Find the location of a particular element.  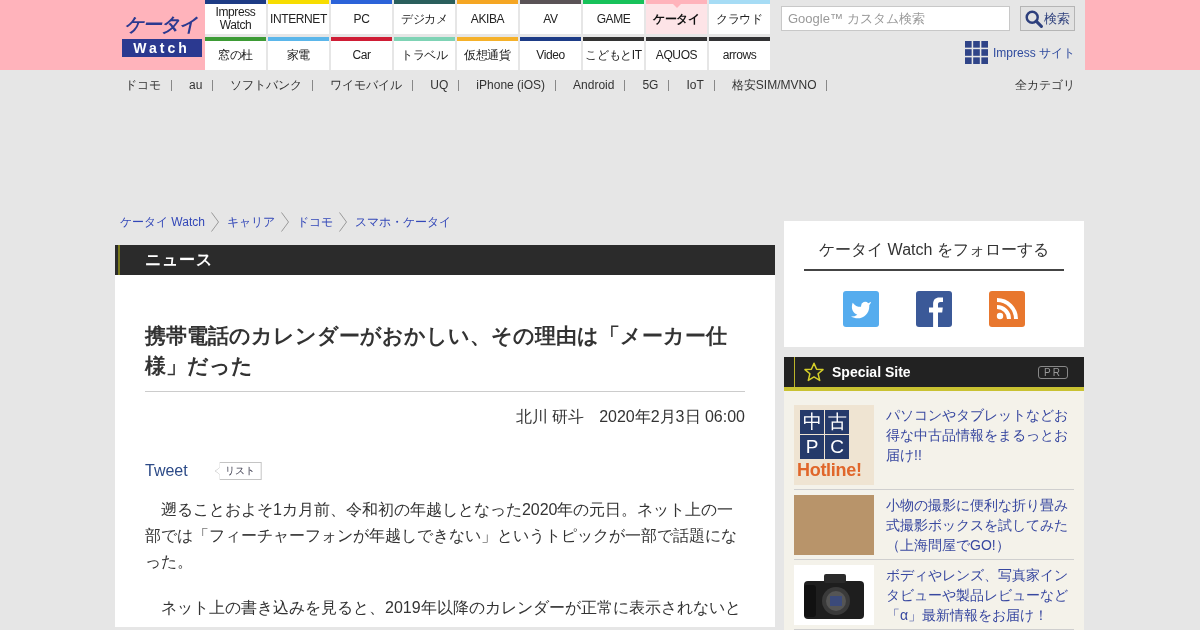

category-link: ワイモバイル is located at coordinates (366, 85).